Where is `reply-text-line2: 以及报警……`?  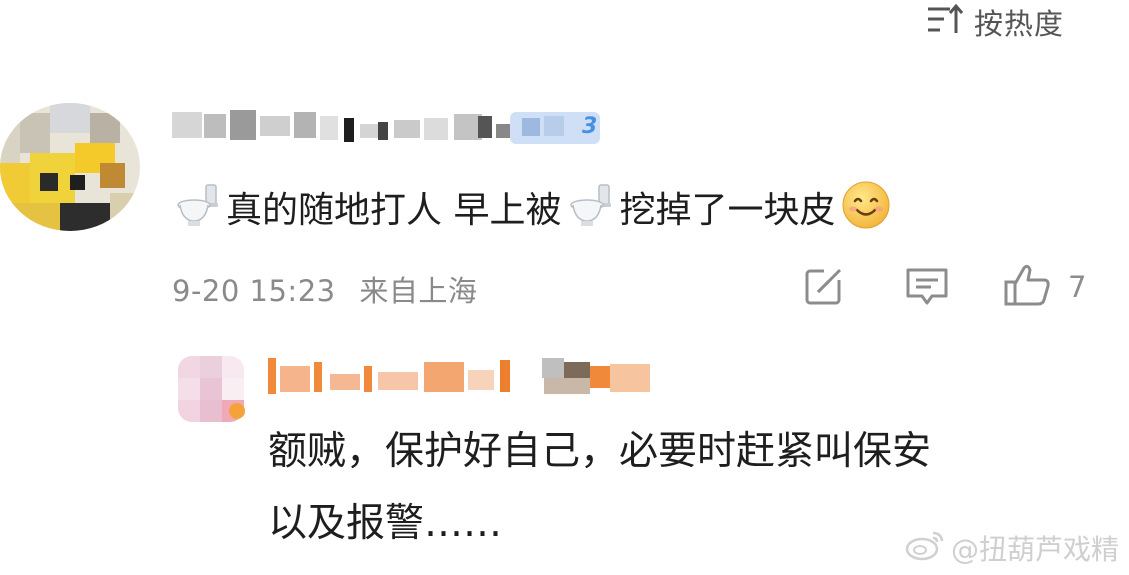
reply-text-line2: 以及报警…… is located at coordinates (385, 523).